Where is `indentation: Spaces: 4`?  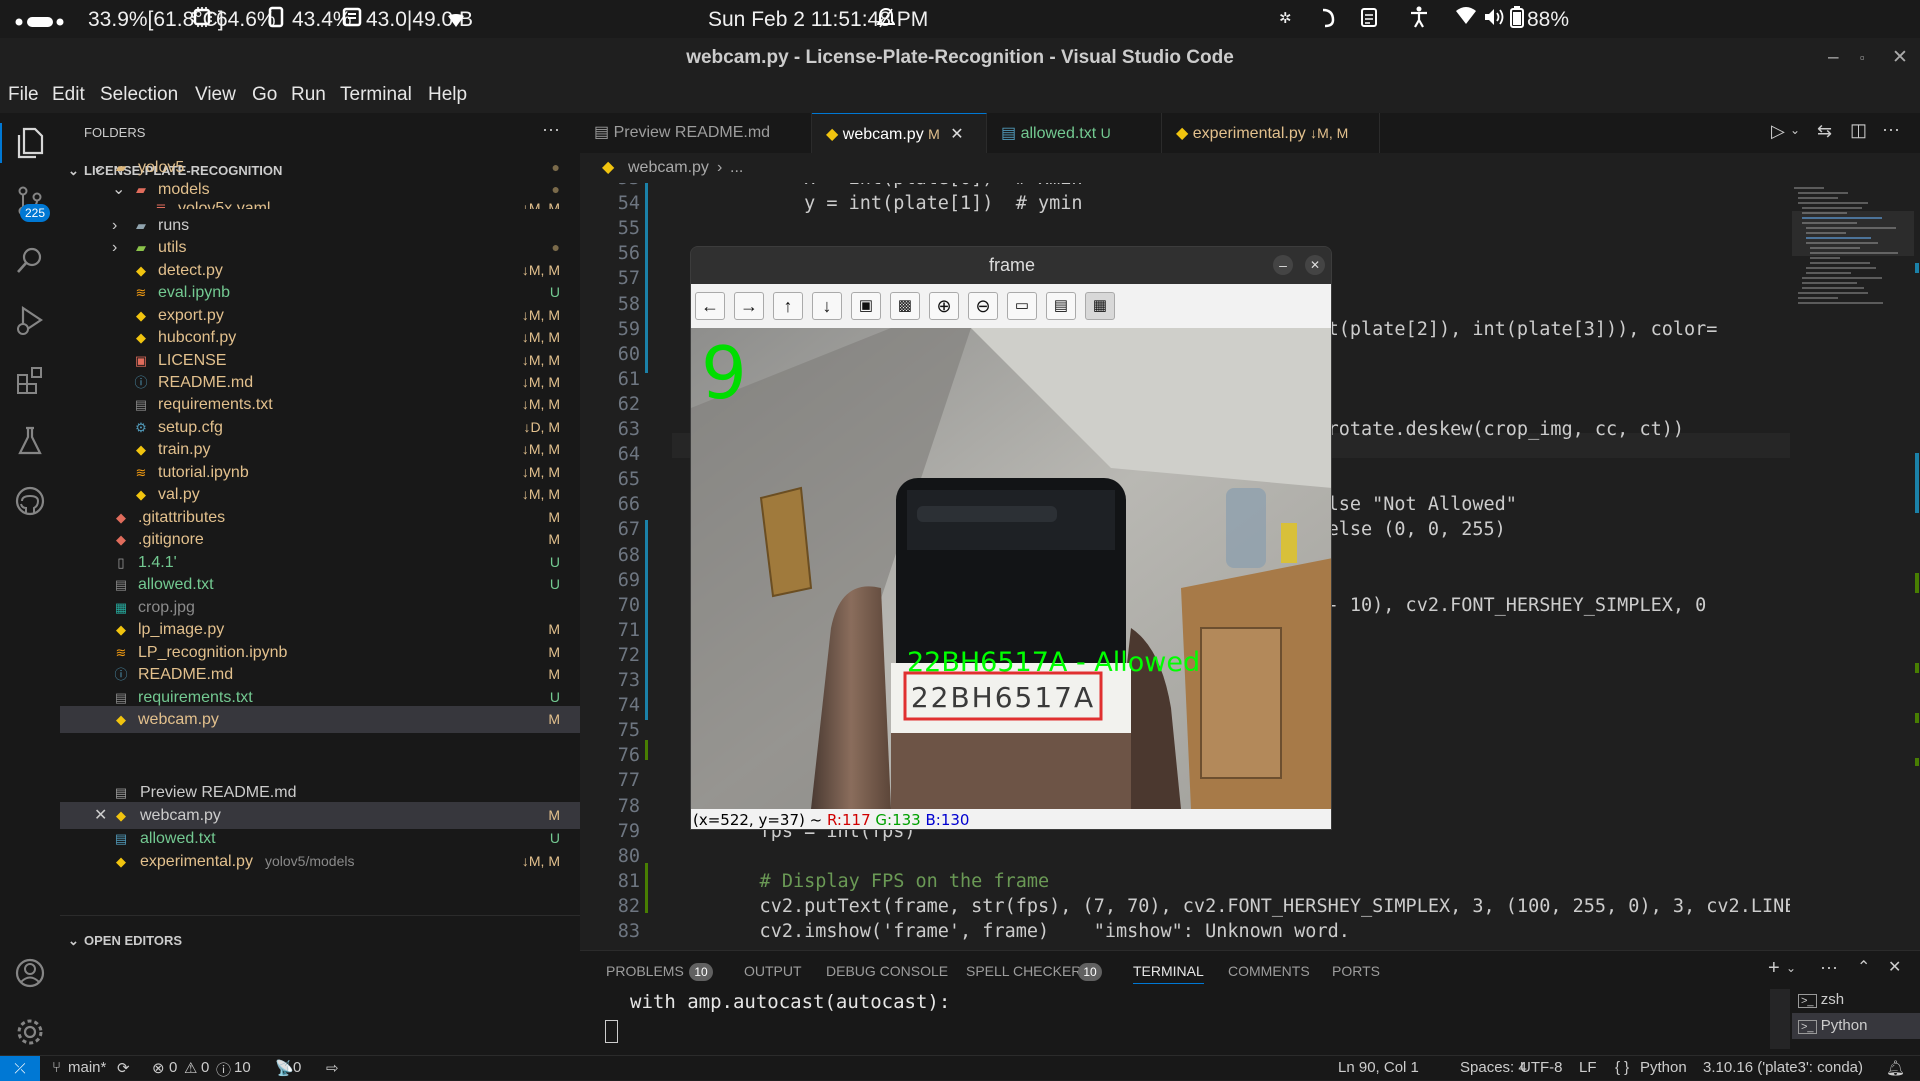
indentation: Spaces: 4 is located at coordinates (1493, 1067).